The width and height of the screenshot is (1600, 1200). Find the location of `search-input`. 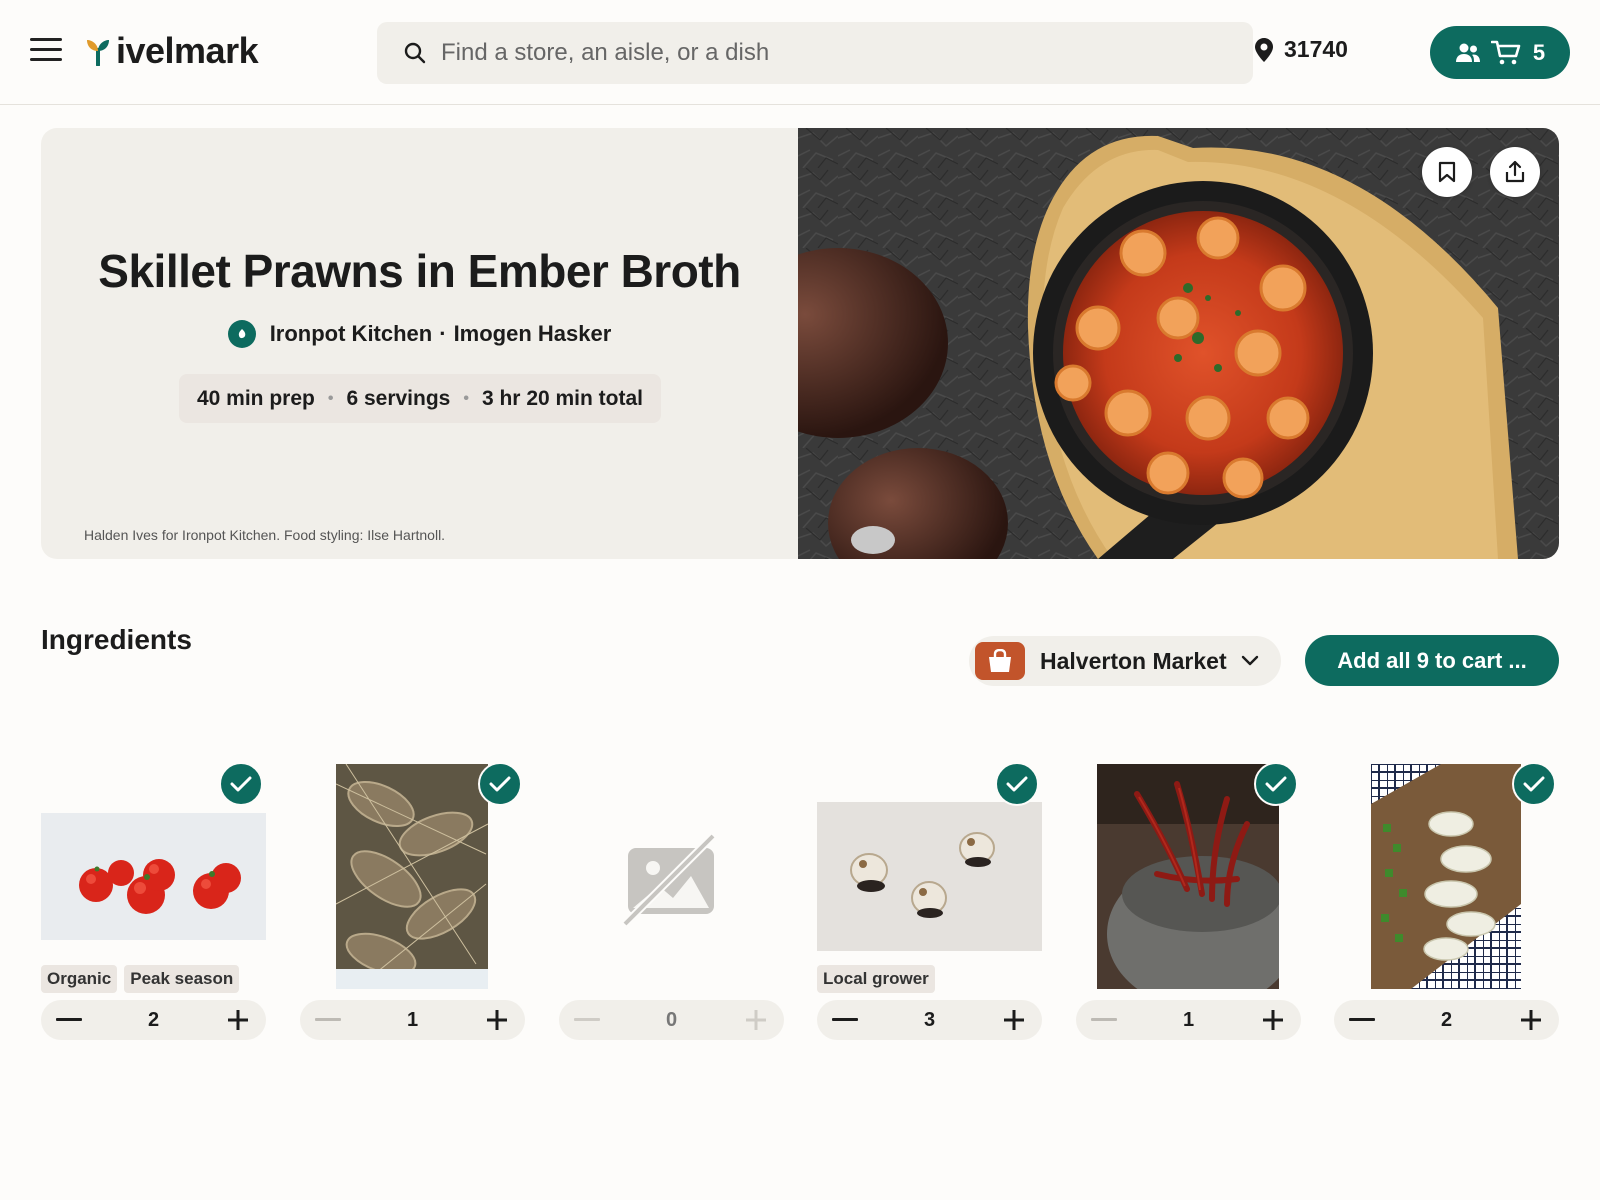

search-input is located at coordinates (831, 53).